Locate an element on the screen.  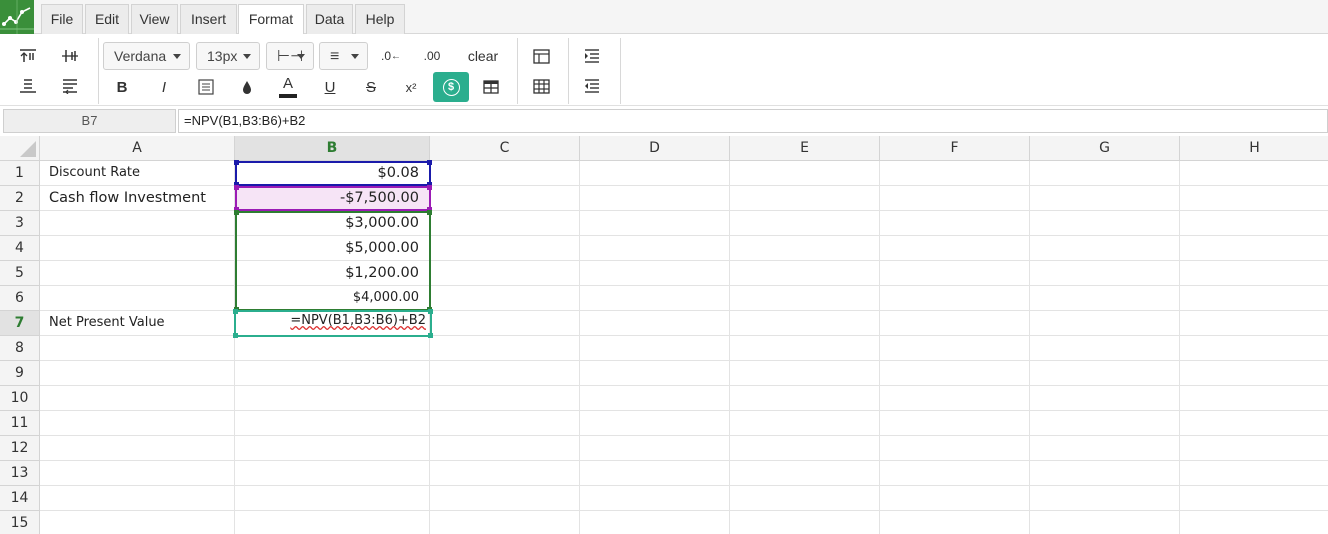
cell-g1 is located at coordinates (1105, 173).